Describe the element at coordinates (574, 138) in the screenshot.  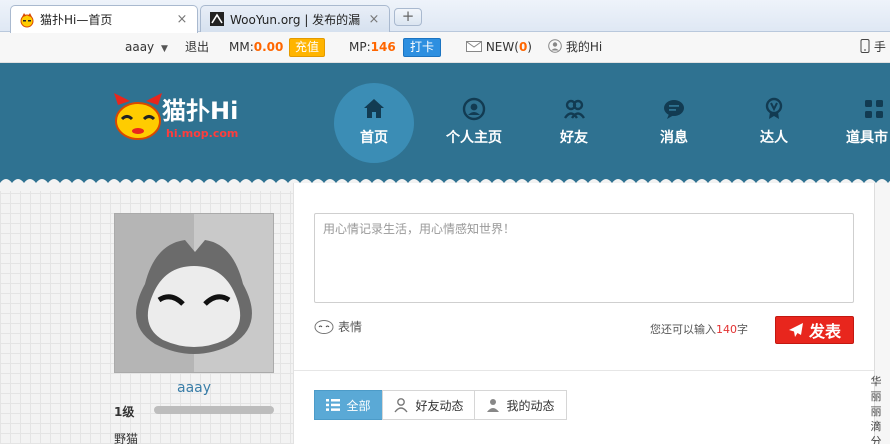
I see `nav-label: 好友` at that location.